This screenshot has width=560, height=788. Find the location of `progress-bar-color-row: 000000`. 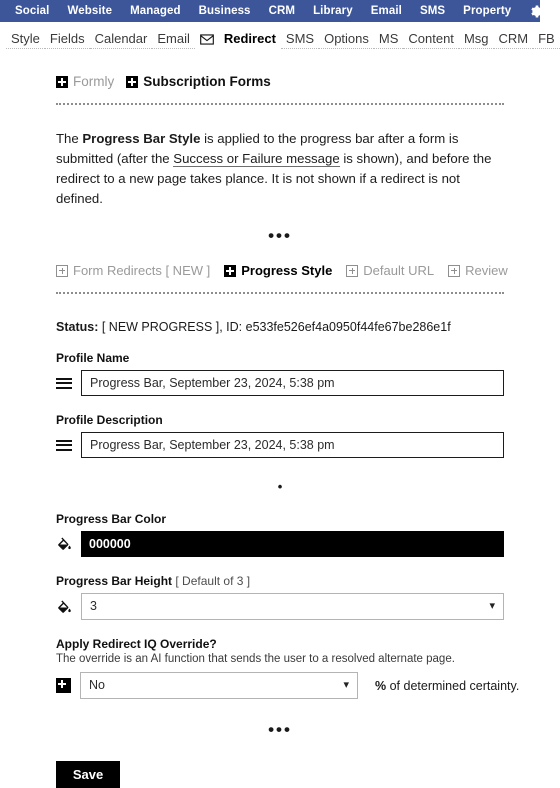

progress-bar-color-row: 000000 is located at coordinates (280, 544).